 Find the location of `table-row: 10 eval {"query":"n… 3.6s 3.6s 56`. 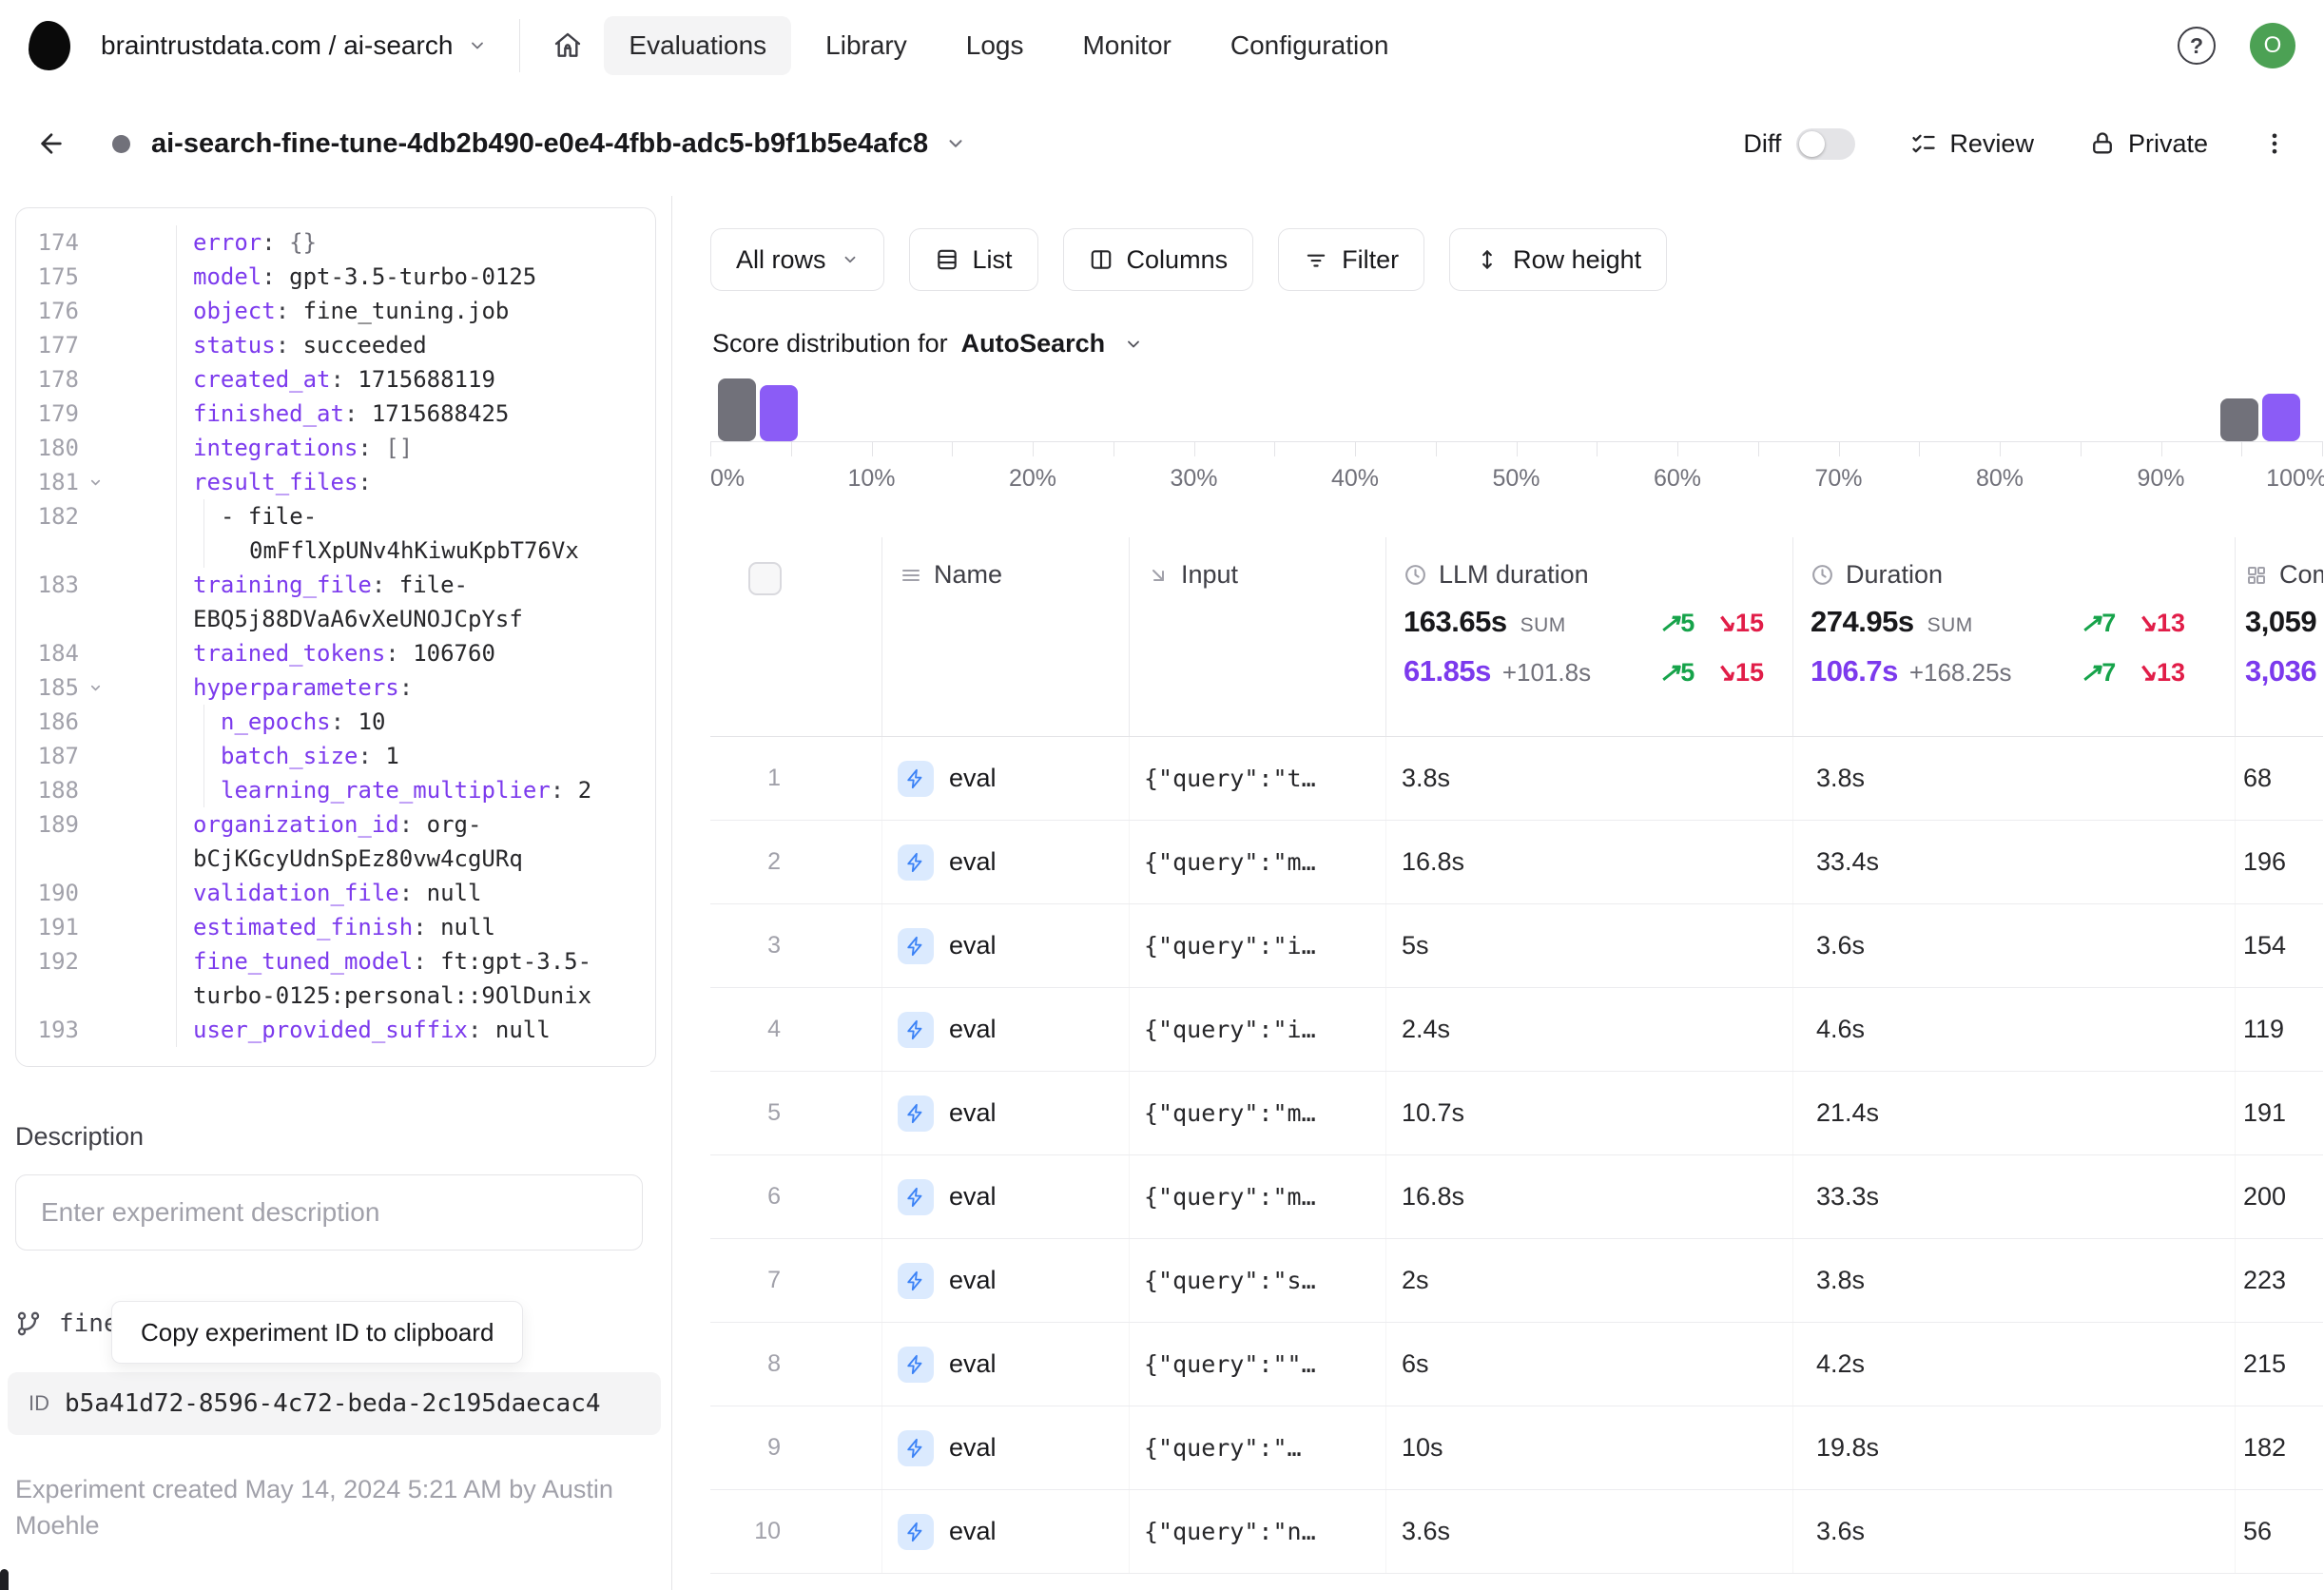

table-row: 10 eval {"query":"n… 3.6s 3.6s 56 is located at coordinates (1516, 1532).